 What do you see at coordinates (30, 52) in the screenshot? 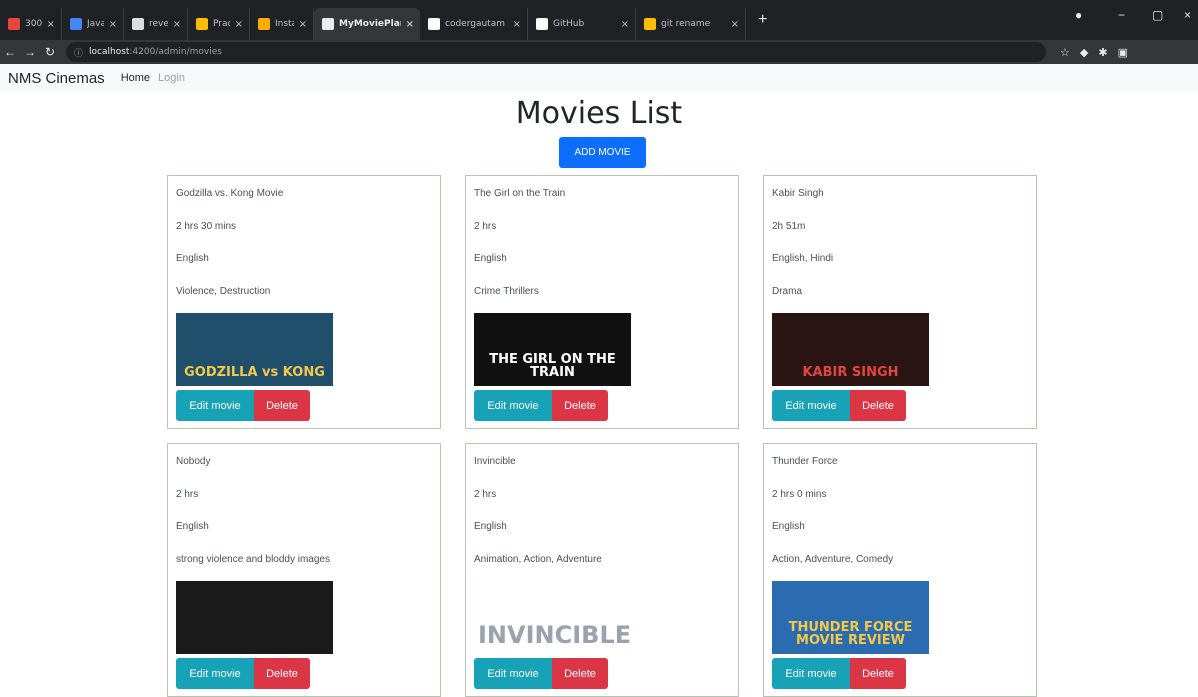
I see `forward-icon: →` at bounding box center [30, 52].